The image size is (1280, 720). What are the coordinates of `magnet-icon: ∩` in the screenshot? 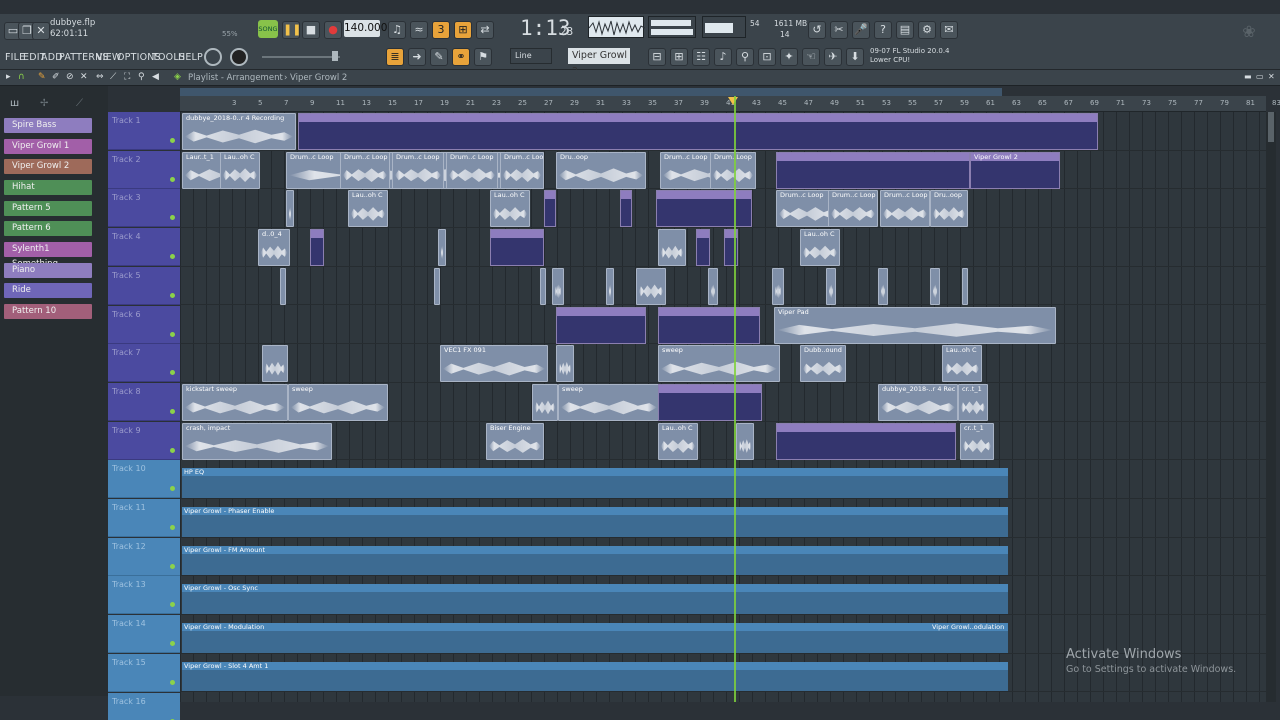 It's located at (21, 77).